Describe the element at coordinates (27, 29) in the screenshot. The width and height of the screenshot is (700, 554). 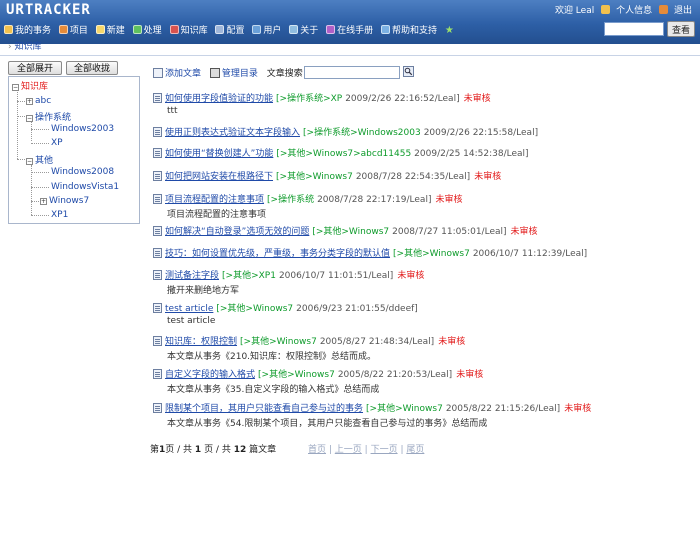
I see `nav-my-tasks: 我的事务` at that location.